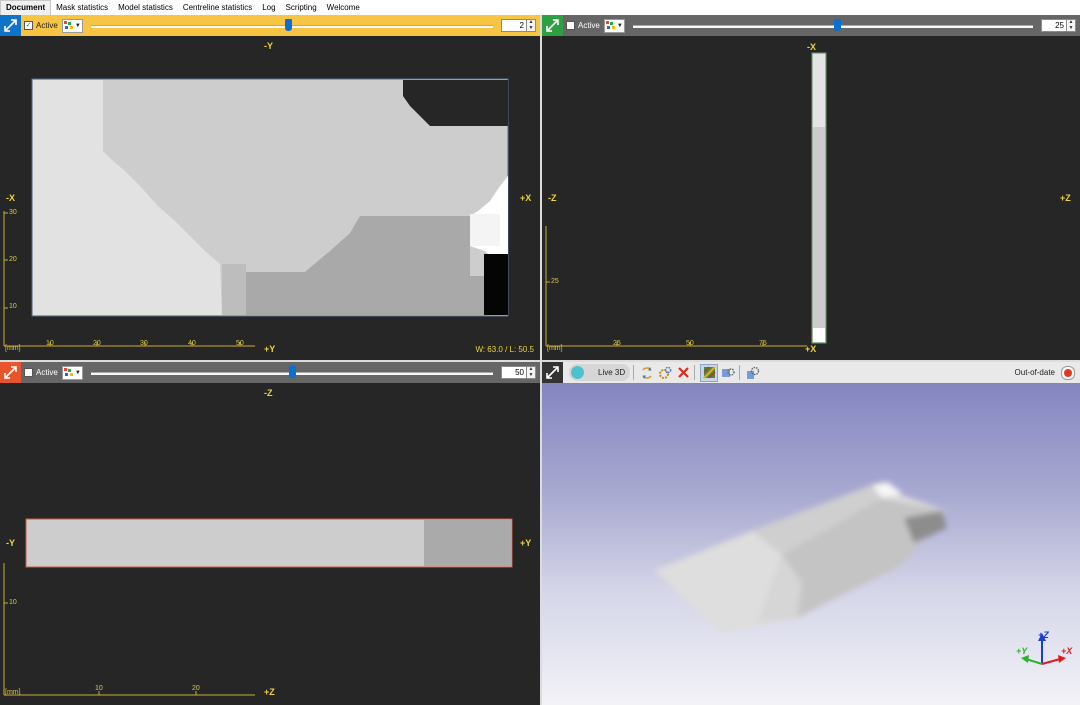 The width and height of the screenshot is (1080, 705). I want to click on view-toolbar: Active ▼ 25 ▲ ▼, so click(811, 25).